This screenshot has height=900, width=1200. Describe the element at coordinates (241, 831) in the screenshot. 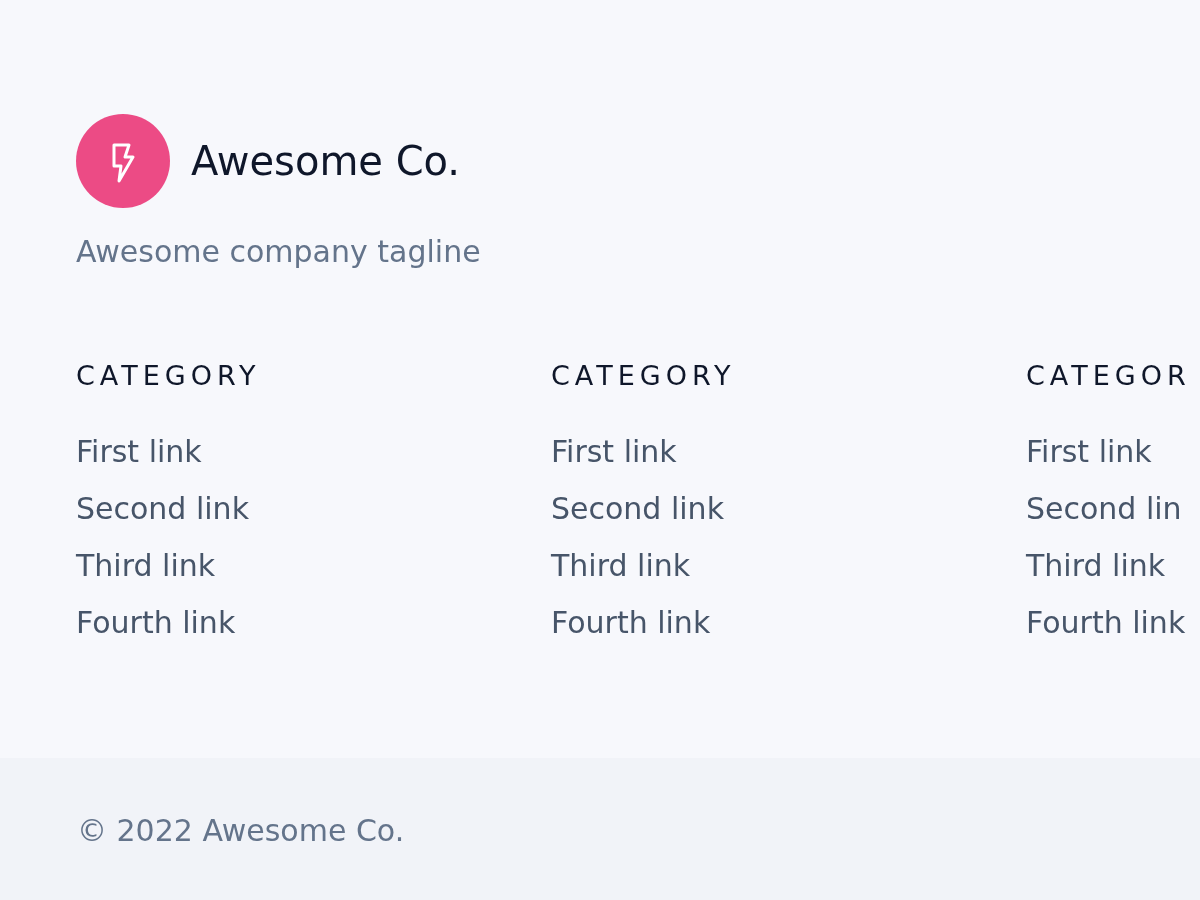

I see `copyright-text: © 2022 Awesome Co.` at that location.